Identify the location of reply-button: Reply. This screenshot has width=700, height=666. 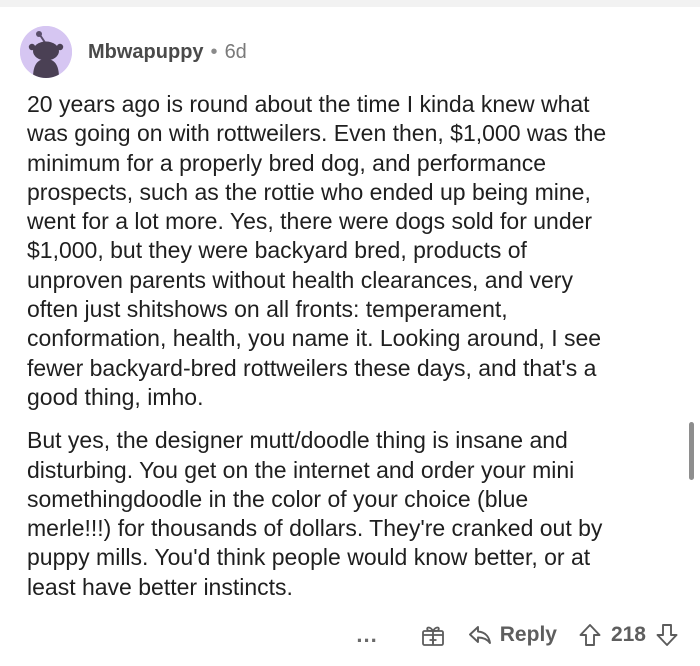
(512, 635).